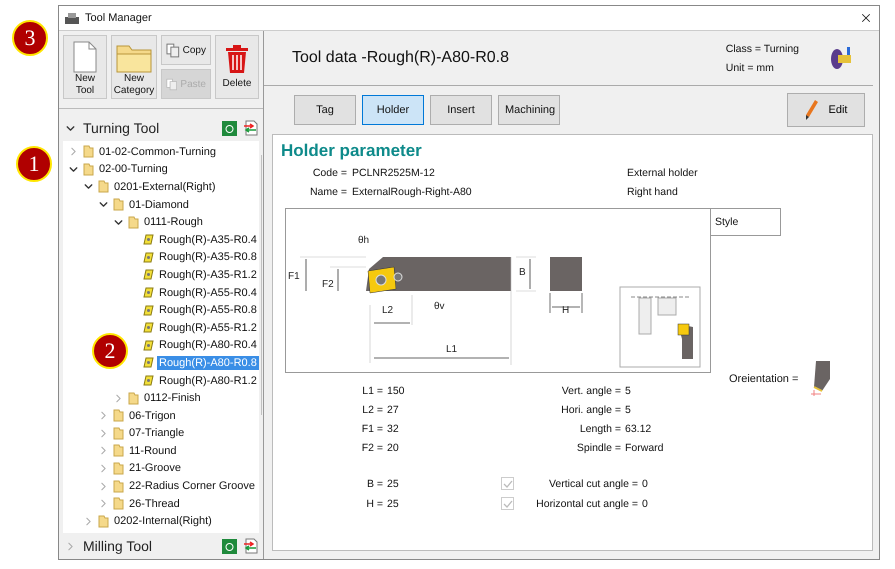 This screenshot has width=895, height=569. Describe the element at coordinates (393, 448) in the screenshot. I see `param-value: 20` at that location.